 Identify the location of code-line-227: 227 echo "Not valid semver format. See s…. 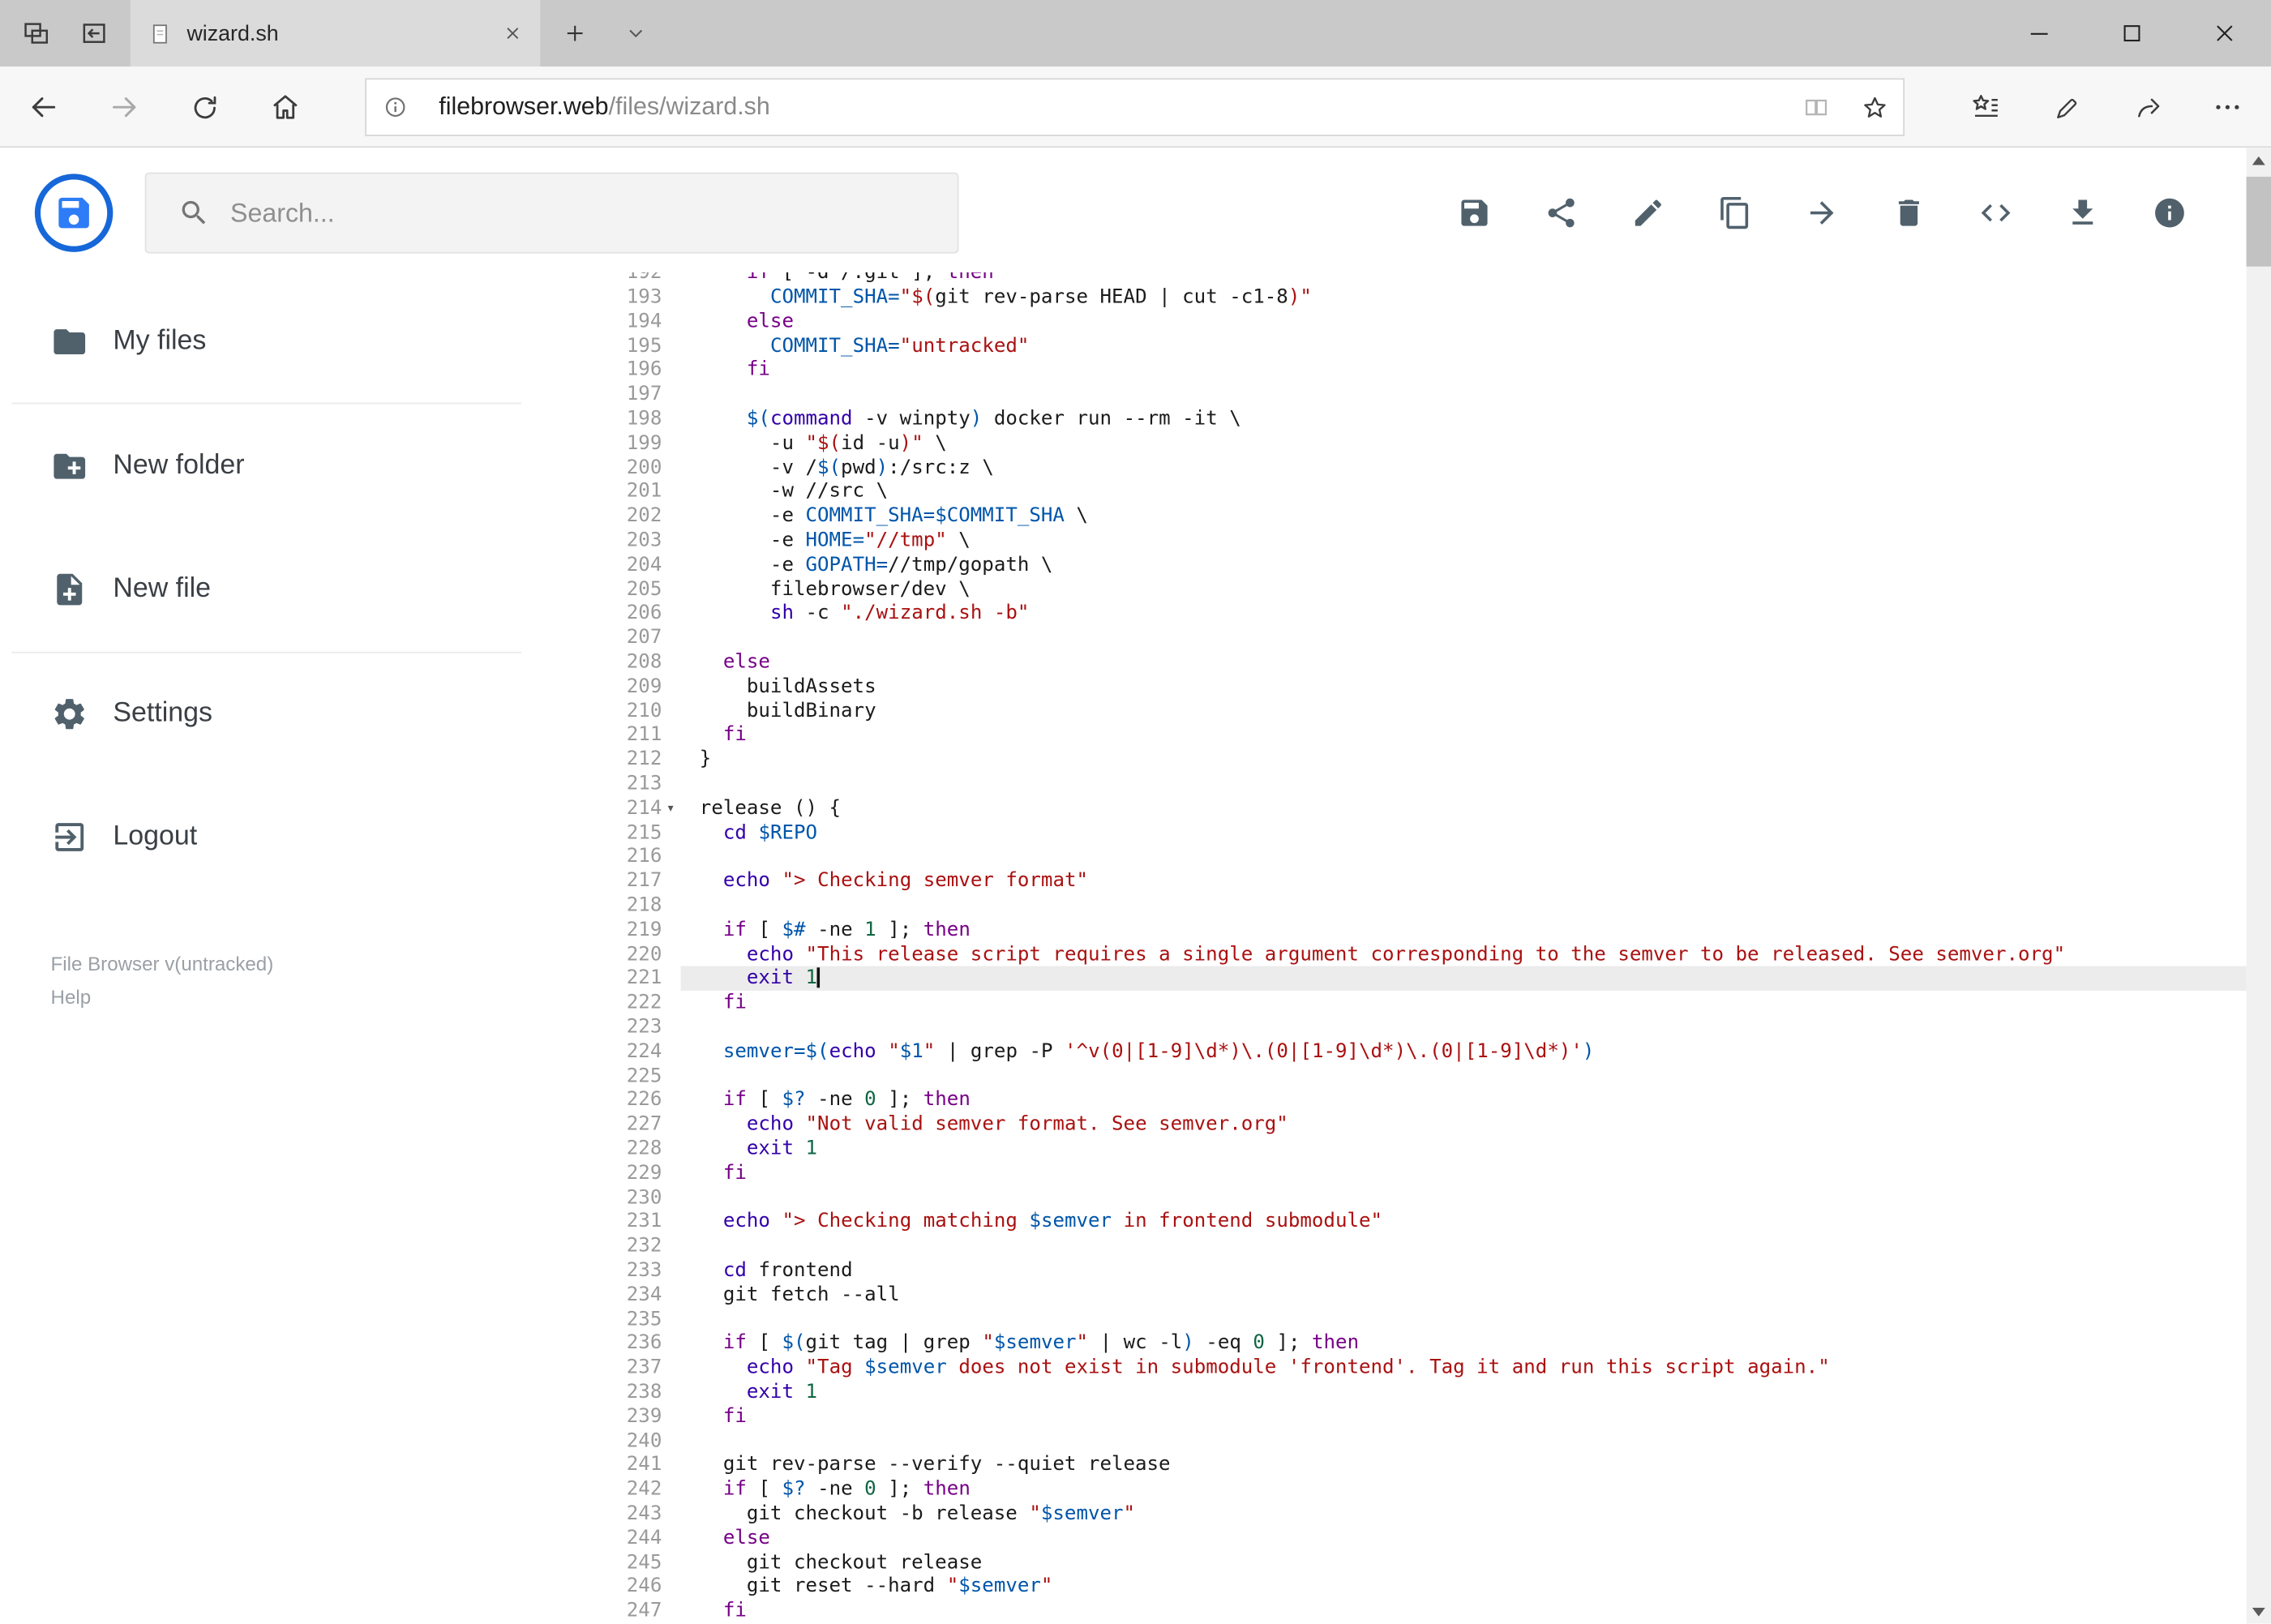
(1416, 1125).